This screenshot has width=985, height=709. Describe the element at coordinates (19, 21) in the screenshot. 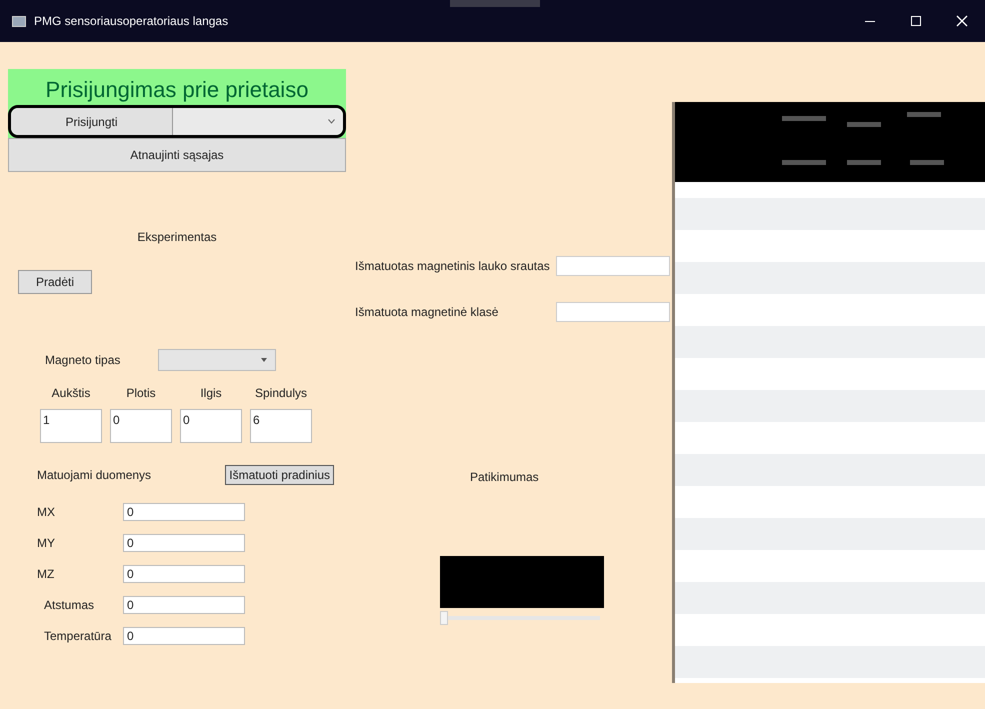

I see `app-icon` at that location.